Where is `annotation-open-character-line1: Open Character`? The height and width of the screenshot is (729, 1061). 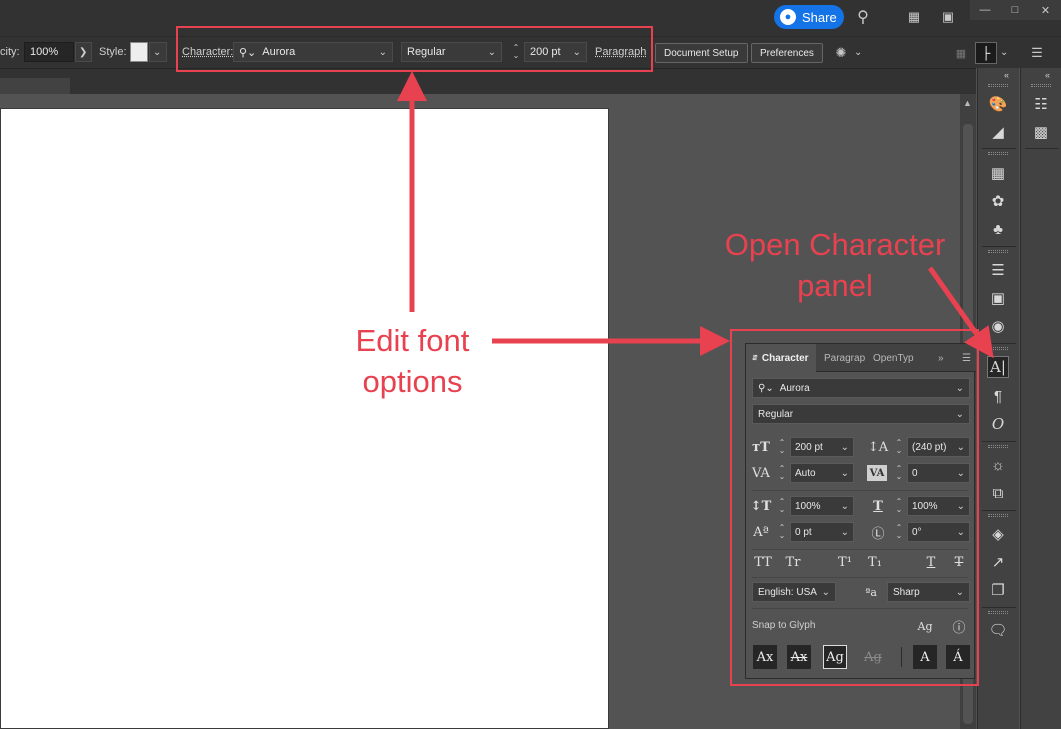
annotation-open-character-line1: Open Character is located at coordinates (835, 244).